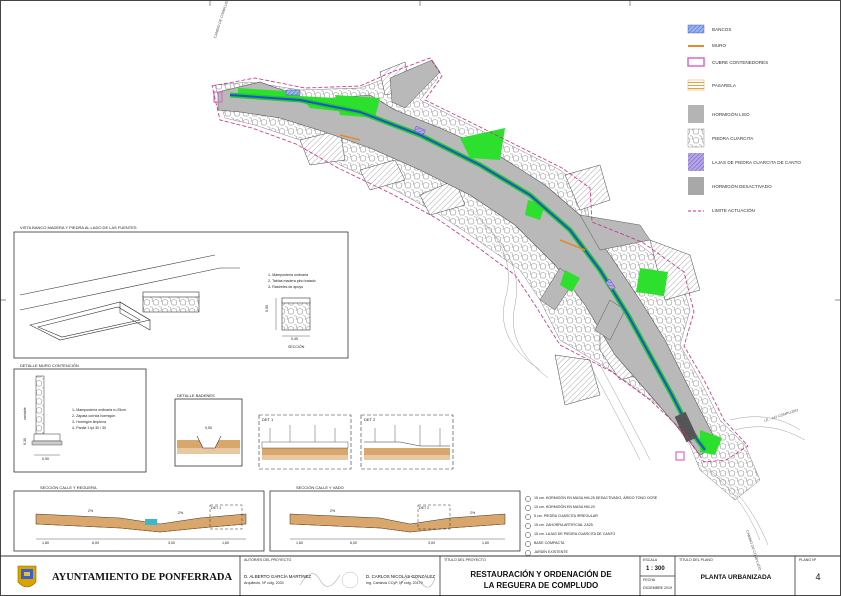 The image size is (841, 596). Describe the element at coordinates (264, 583) in the screenshot. I see `author-1-sub: Arquitecto, Nº colg. 2033` at that location.